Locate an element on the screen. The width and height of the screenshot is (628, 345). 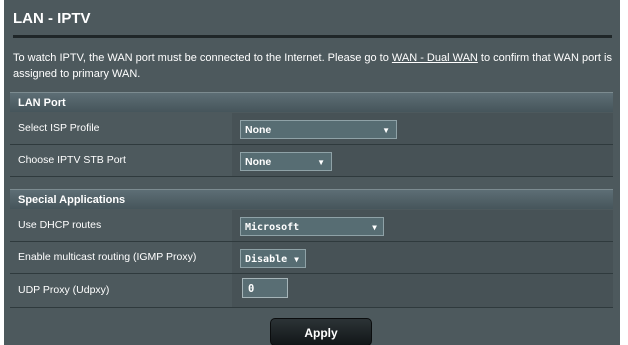
stb-port-label: Choose IPTV STB Port is located at coordinates (121, 160).